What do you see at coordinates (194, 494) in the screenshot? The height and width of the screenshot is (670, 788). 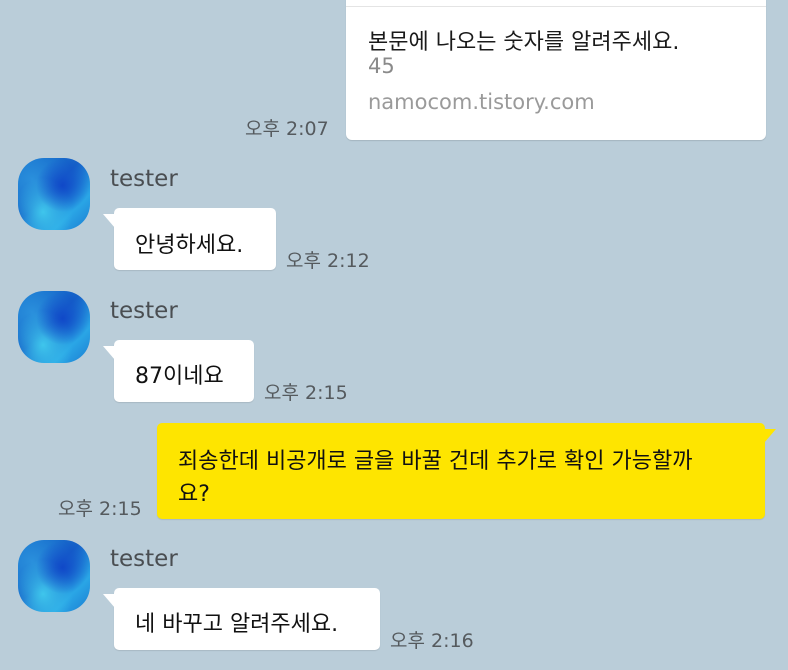 I see `message-text-line: 요?` at bounding box center [194, 494].